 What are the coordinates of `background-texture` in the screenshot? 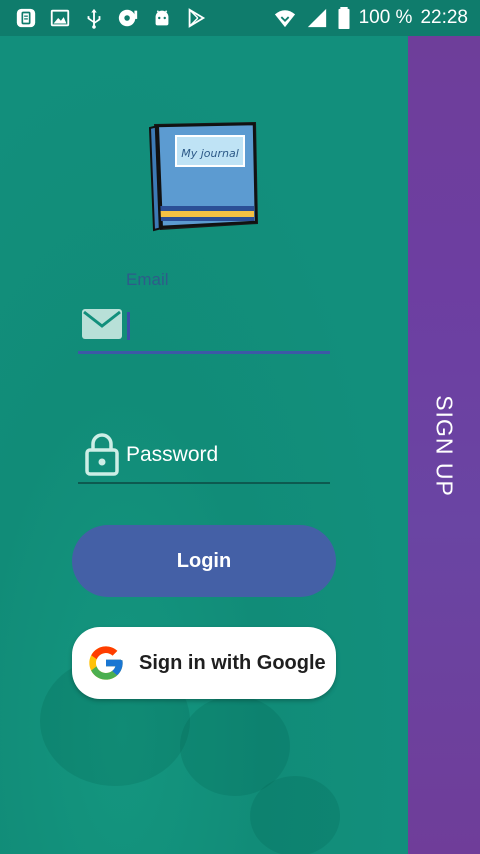 It's located at (295, 815).